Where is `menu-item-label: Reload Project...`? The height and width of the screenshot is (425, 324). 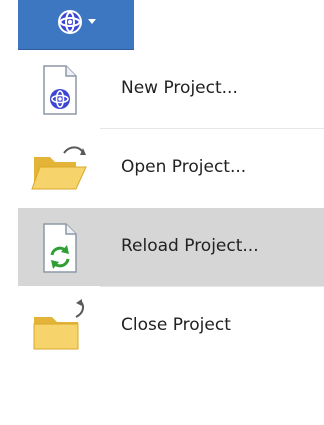 menu-item-label: Reload Project... is located at coordinates (190, 246).